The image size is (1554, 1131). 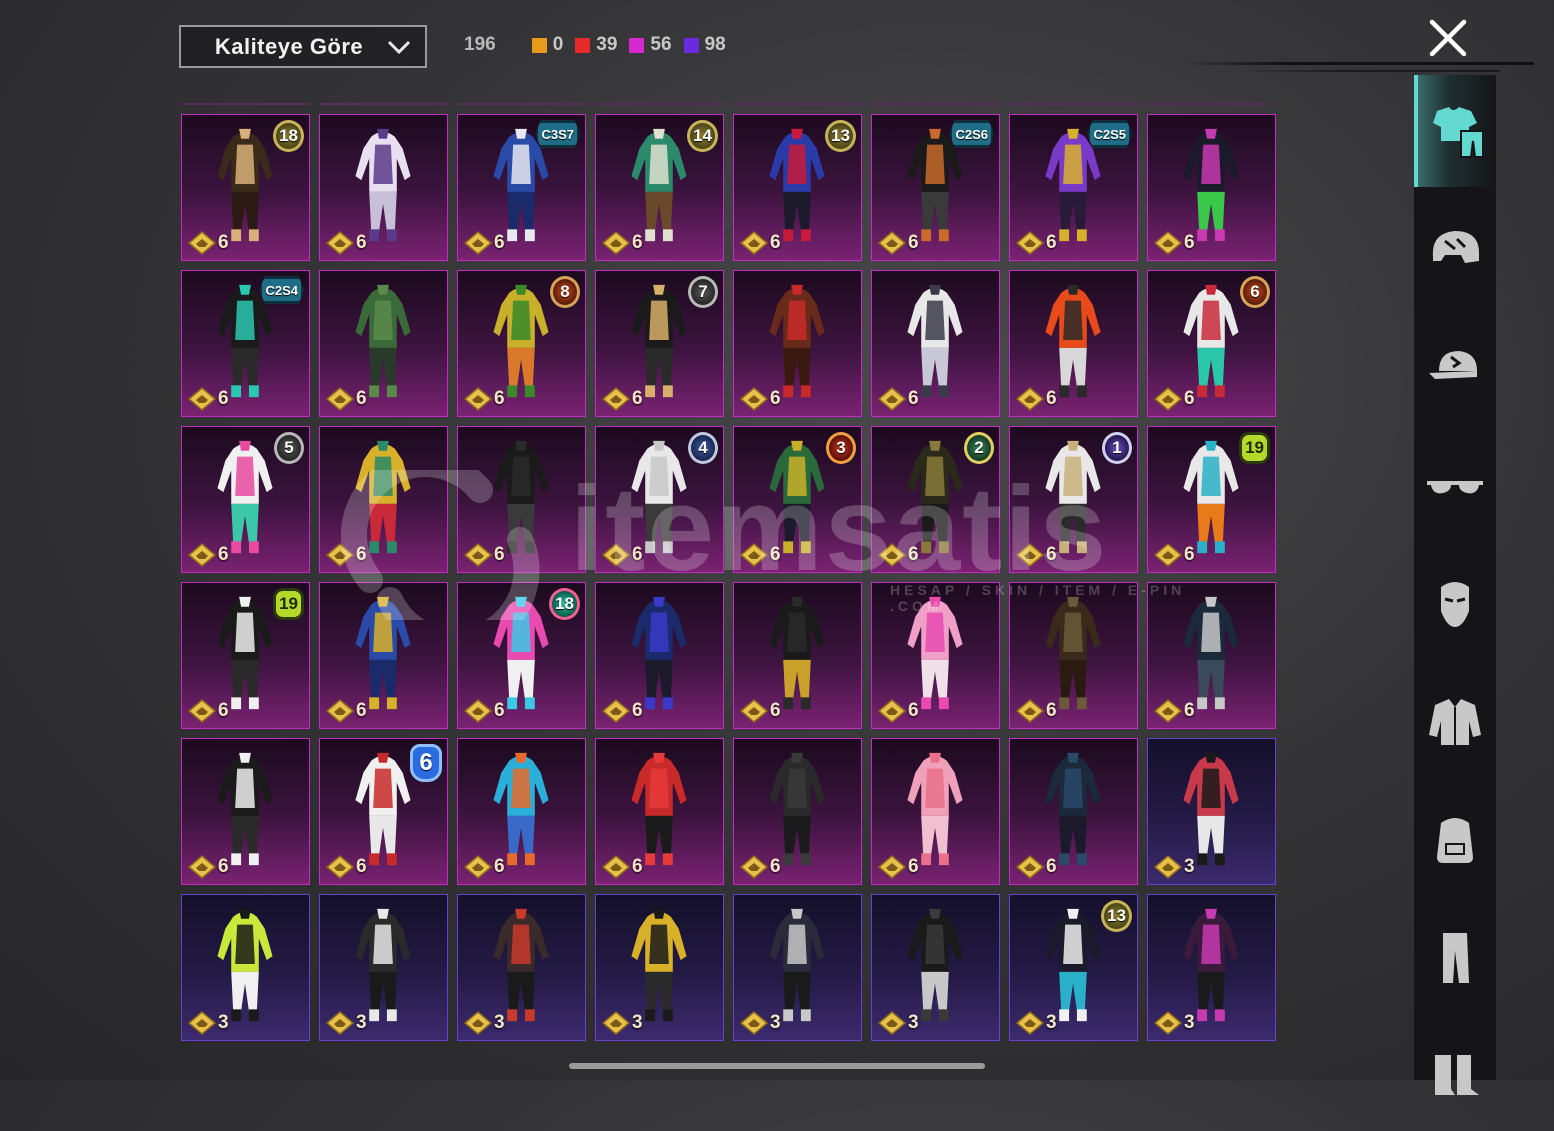 I want to click on category-outfit, so click(x=1455, y=131).